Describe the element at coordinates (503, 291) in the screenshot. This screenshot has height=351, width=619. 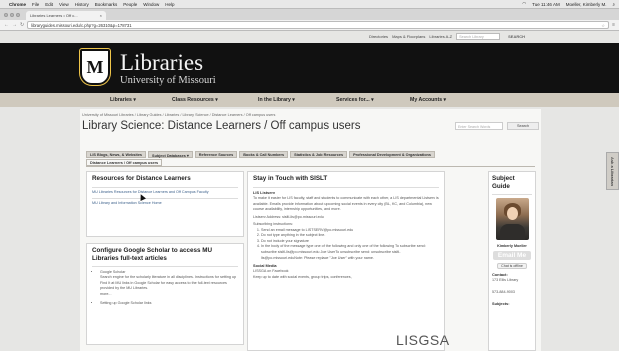
I see `phone-number: 573-884-9003` at that location.